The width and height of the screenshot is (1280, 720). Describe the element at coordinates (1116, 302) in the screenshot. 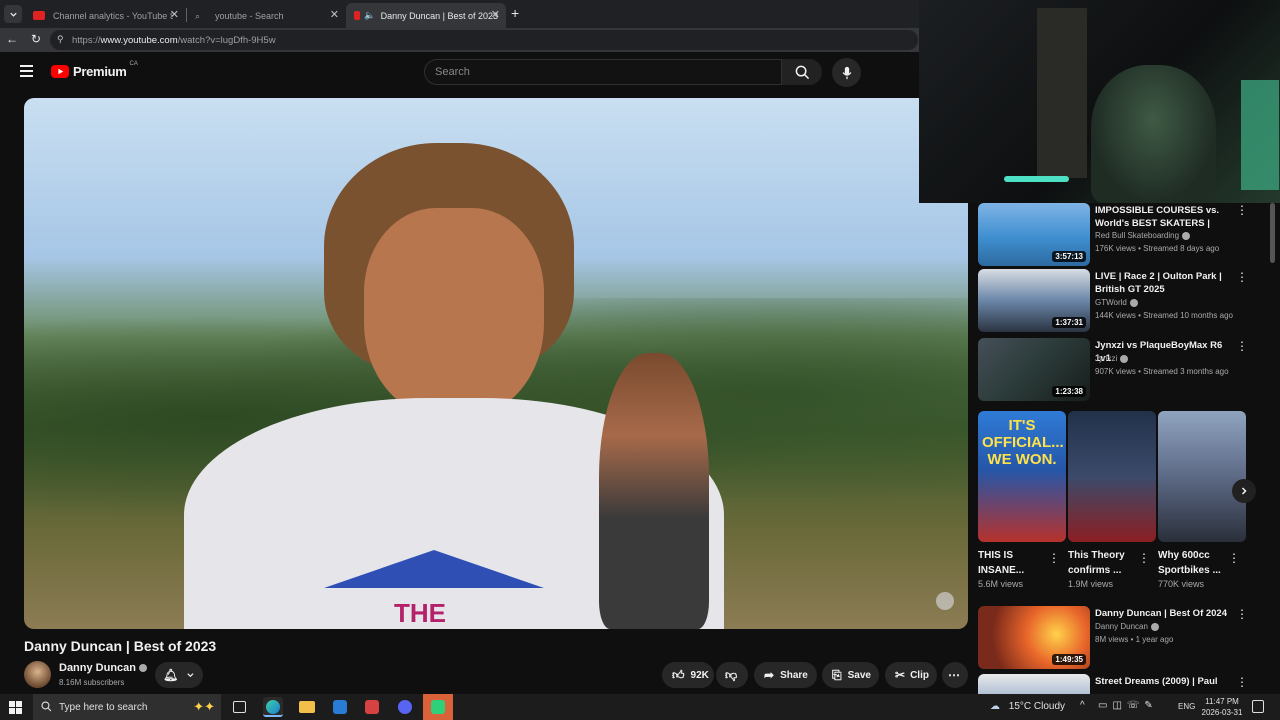

I see `channel-name: GTWorld` at that location.